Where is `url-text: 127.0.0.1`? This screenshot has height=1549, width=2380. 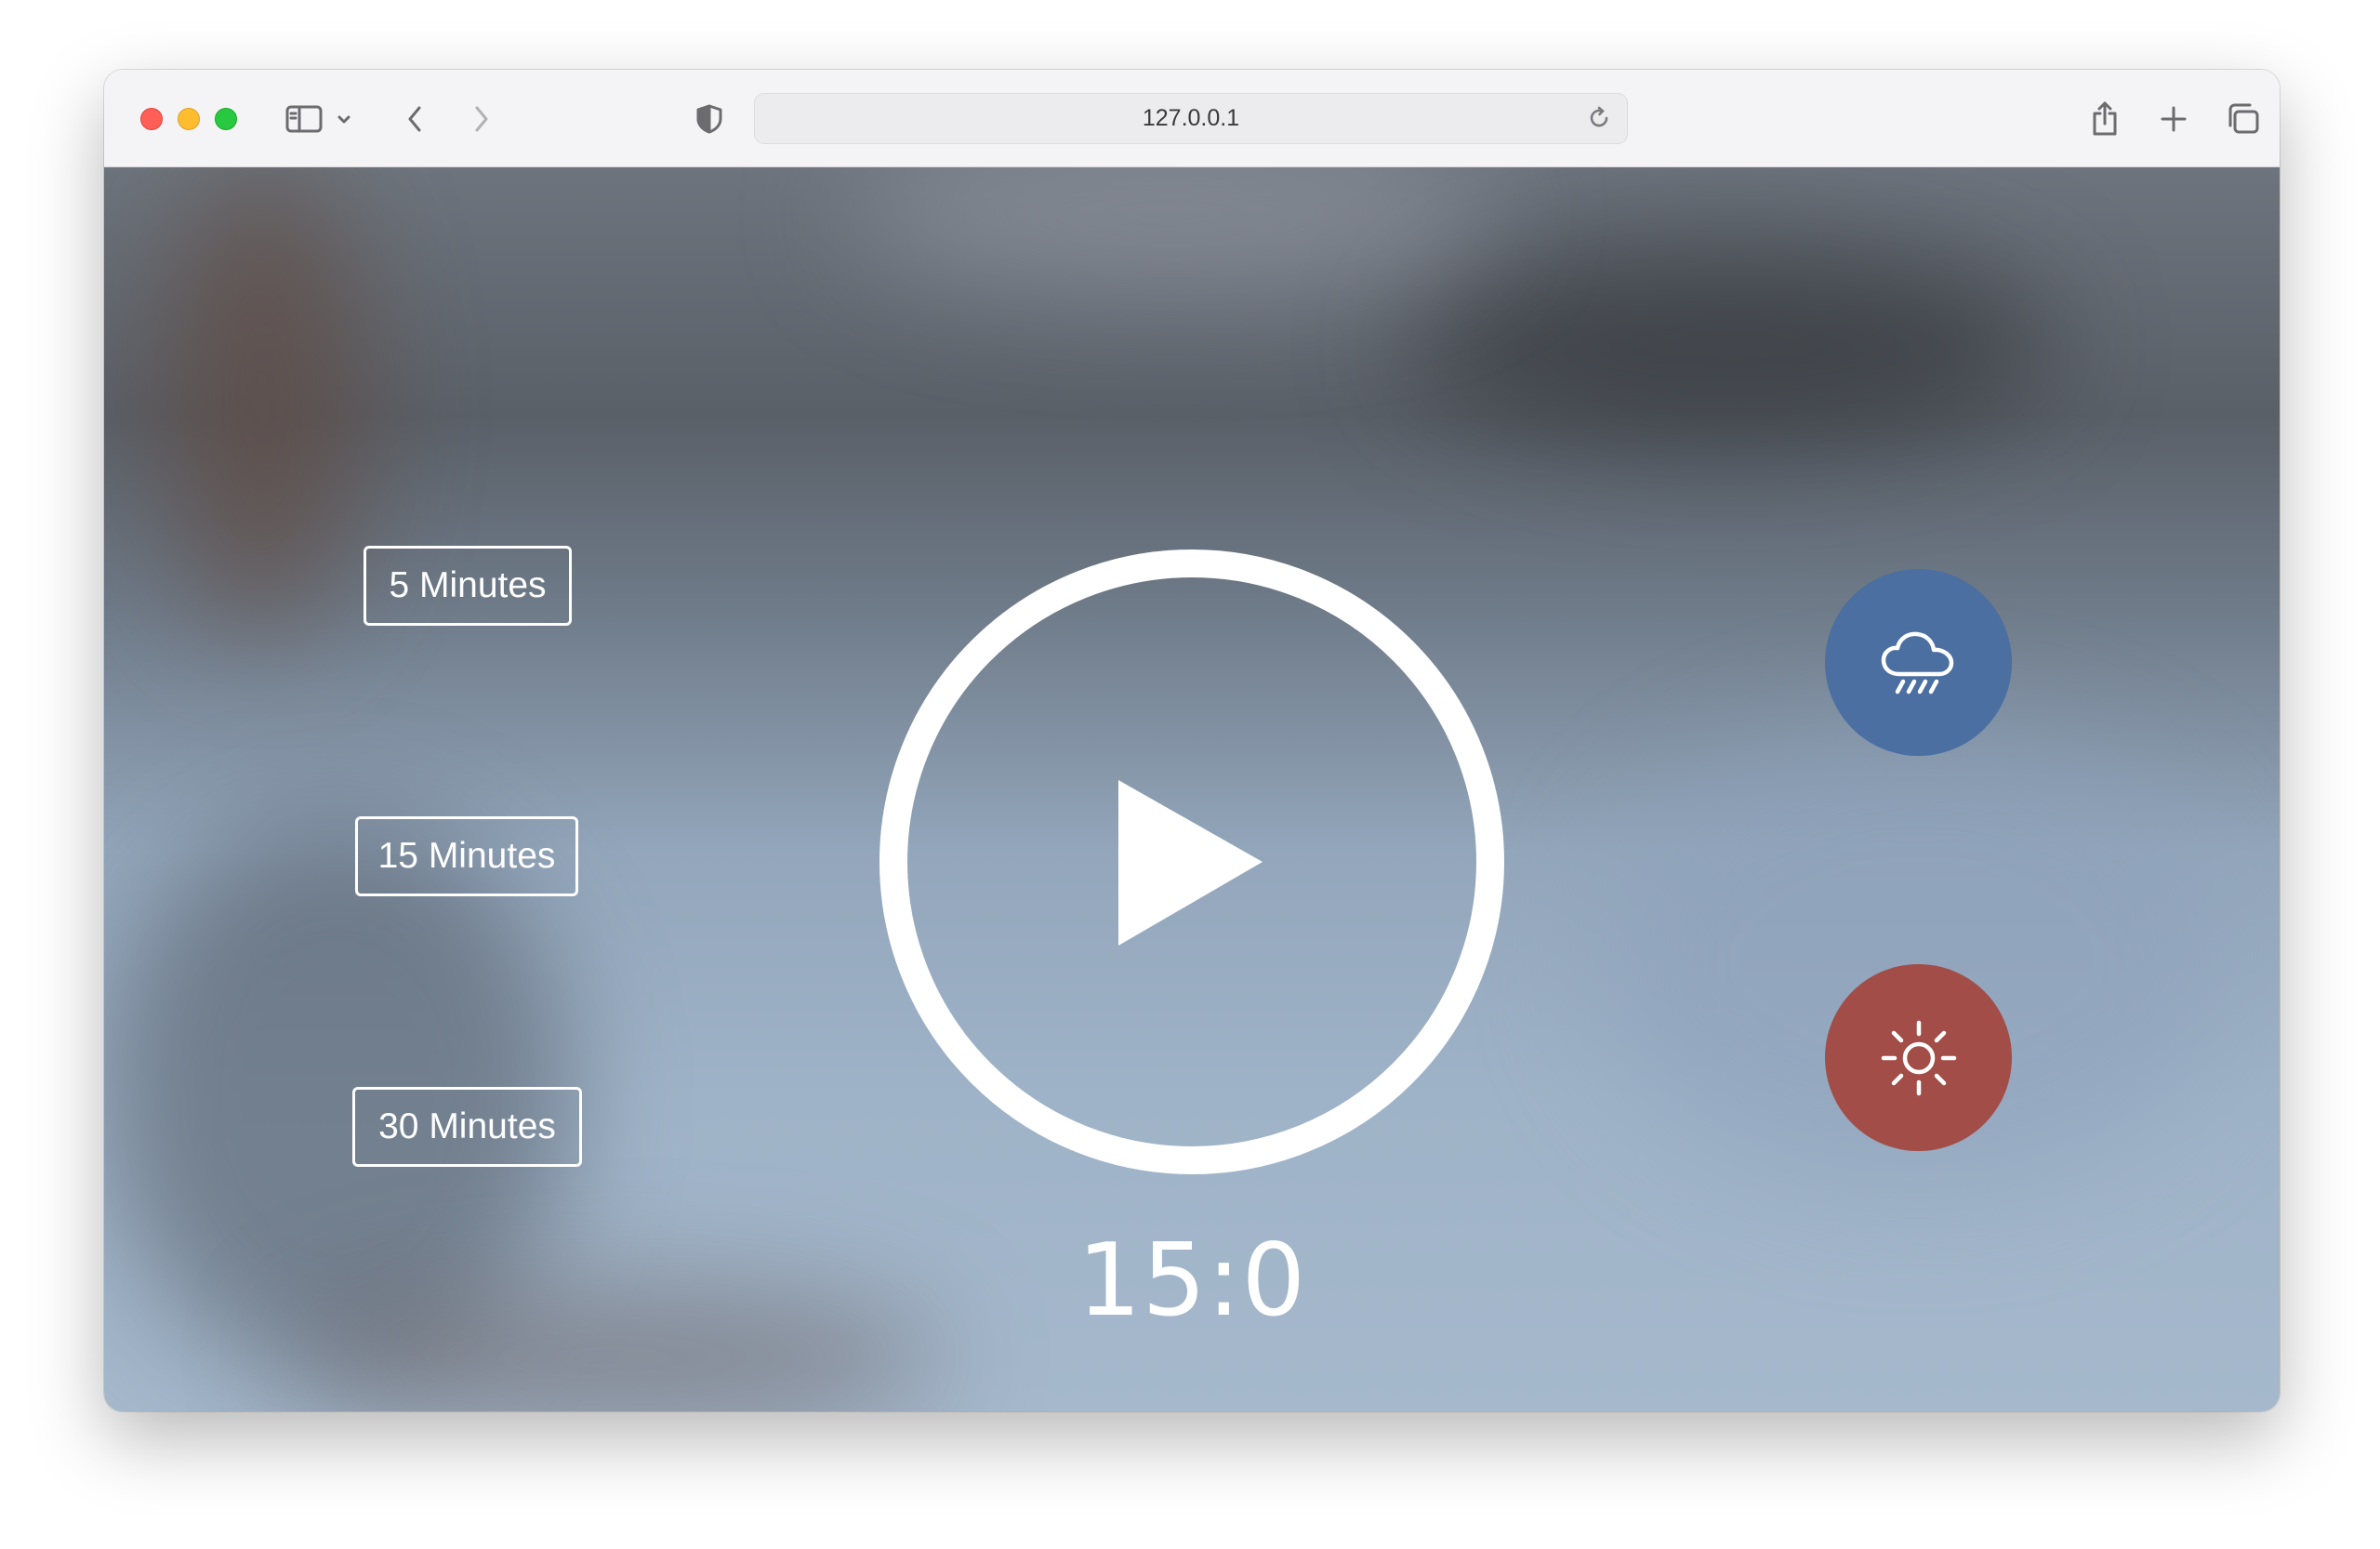
url-text: 127.0.0.1 is located at coordinates (1191, 118).